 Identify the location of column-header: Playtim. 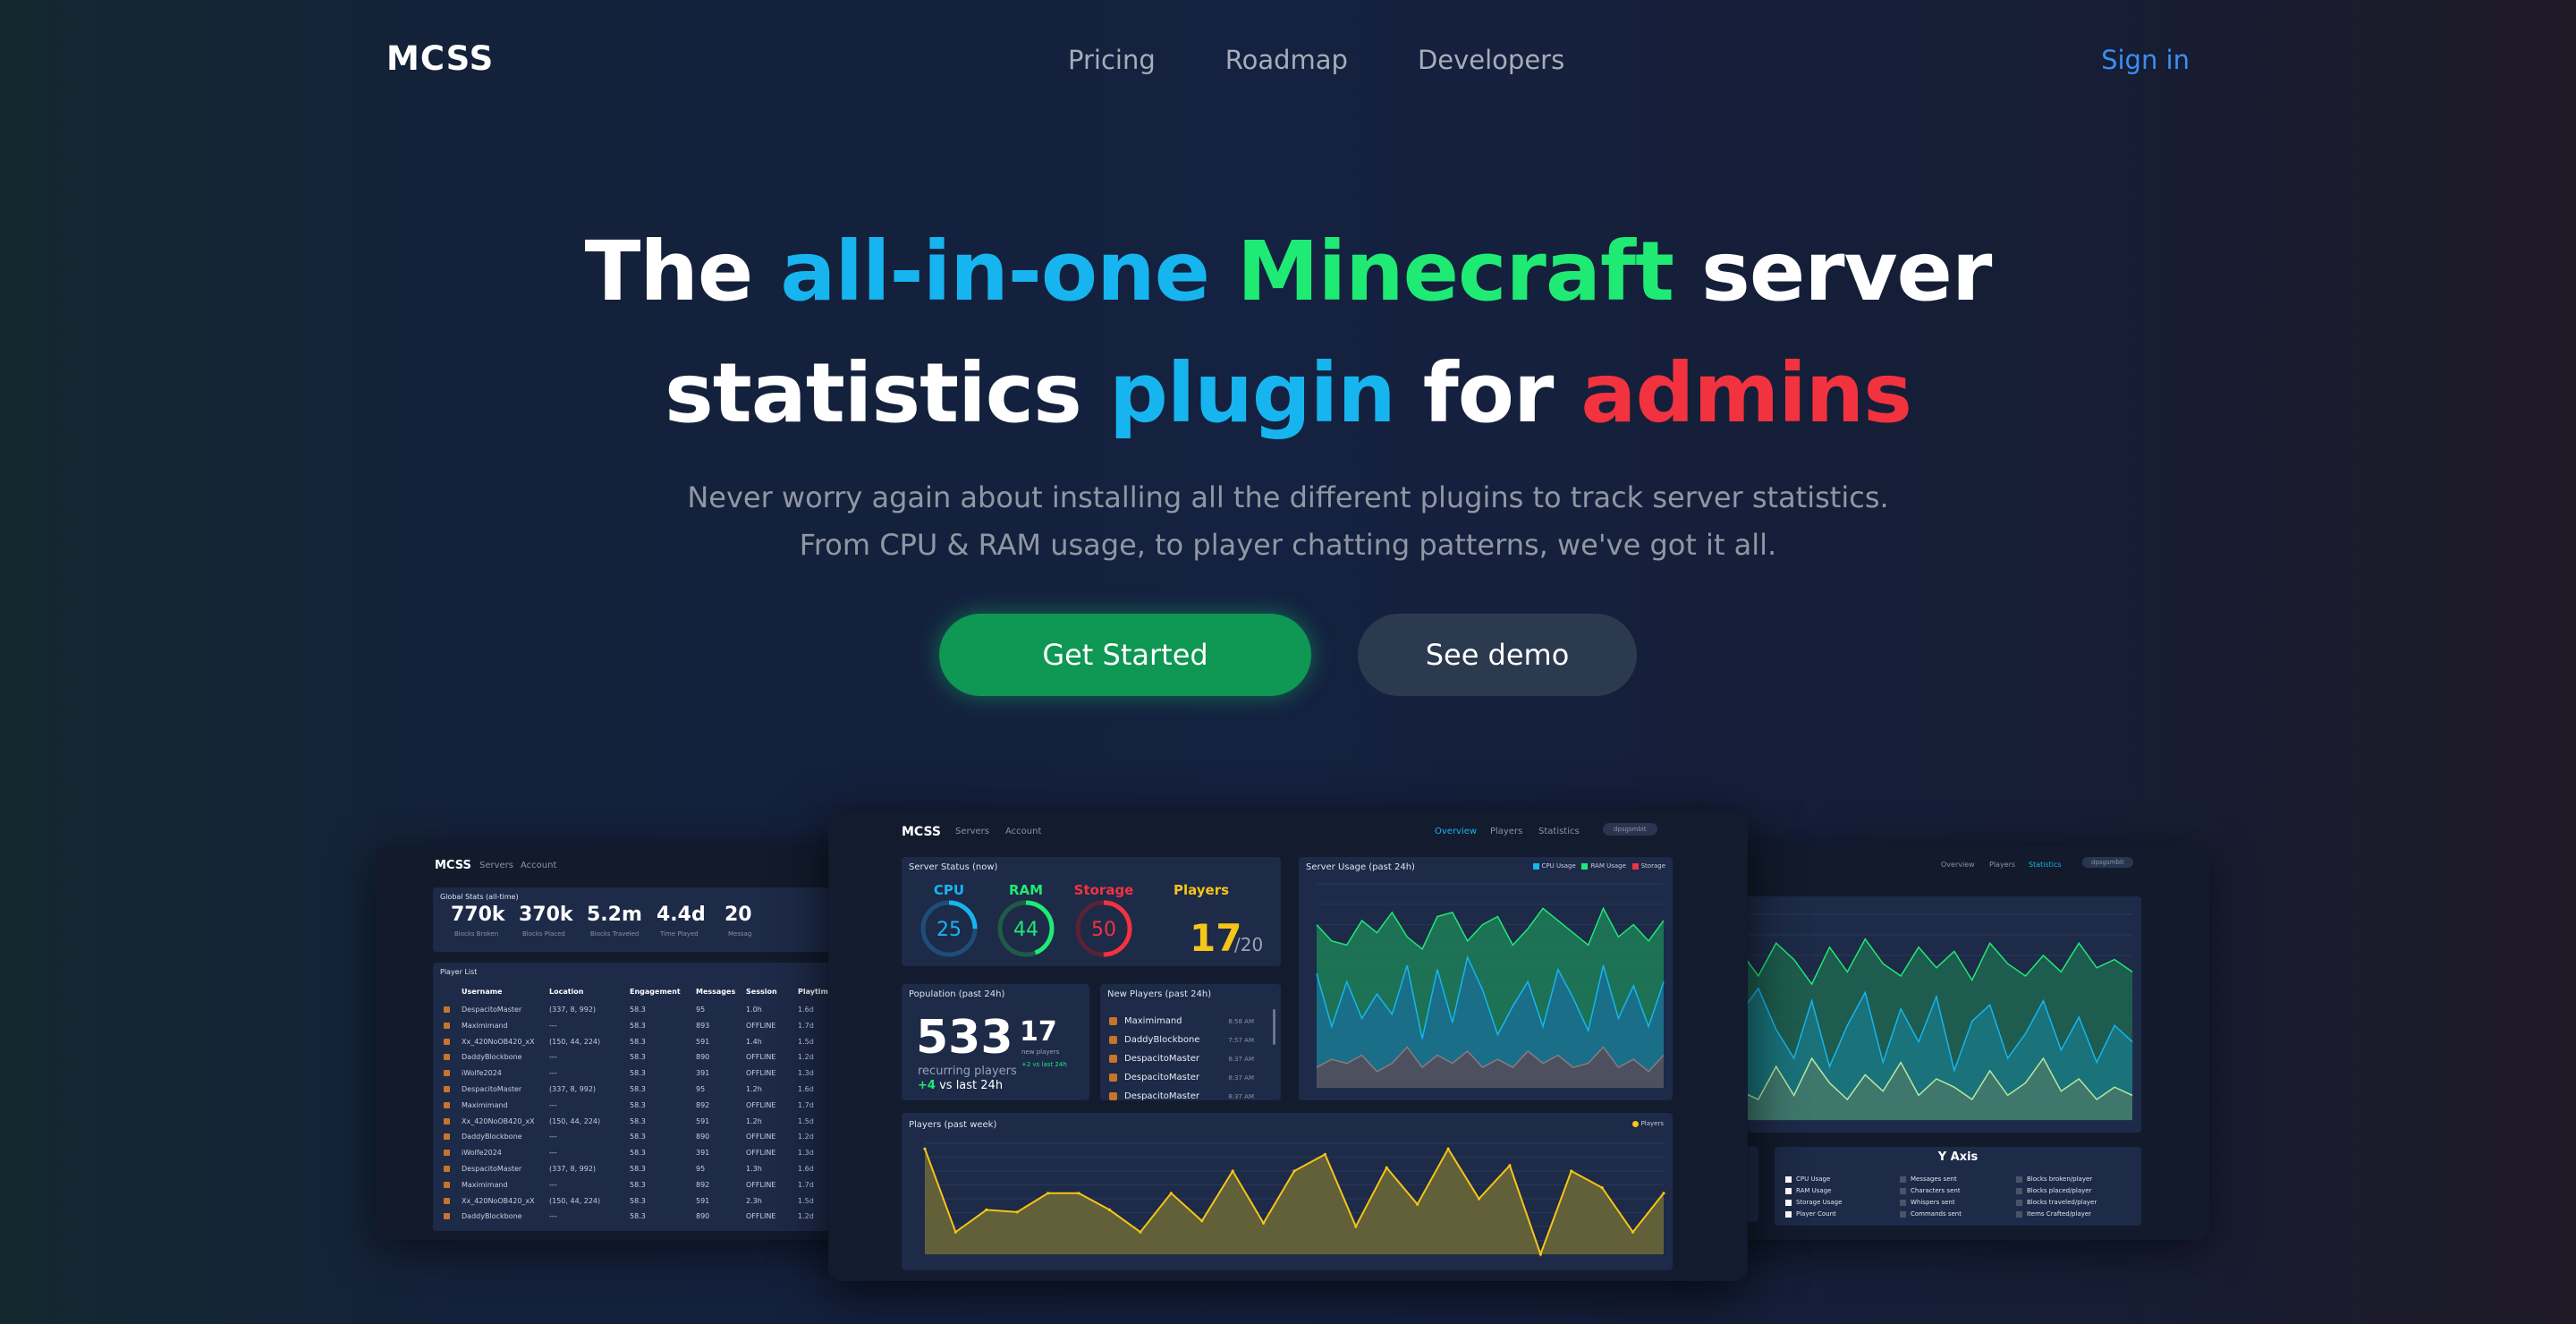
(813, 992).